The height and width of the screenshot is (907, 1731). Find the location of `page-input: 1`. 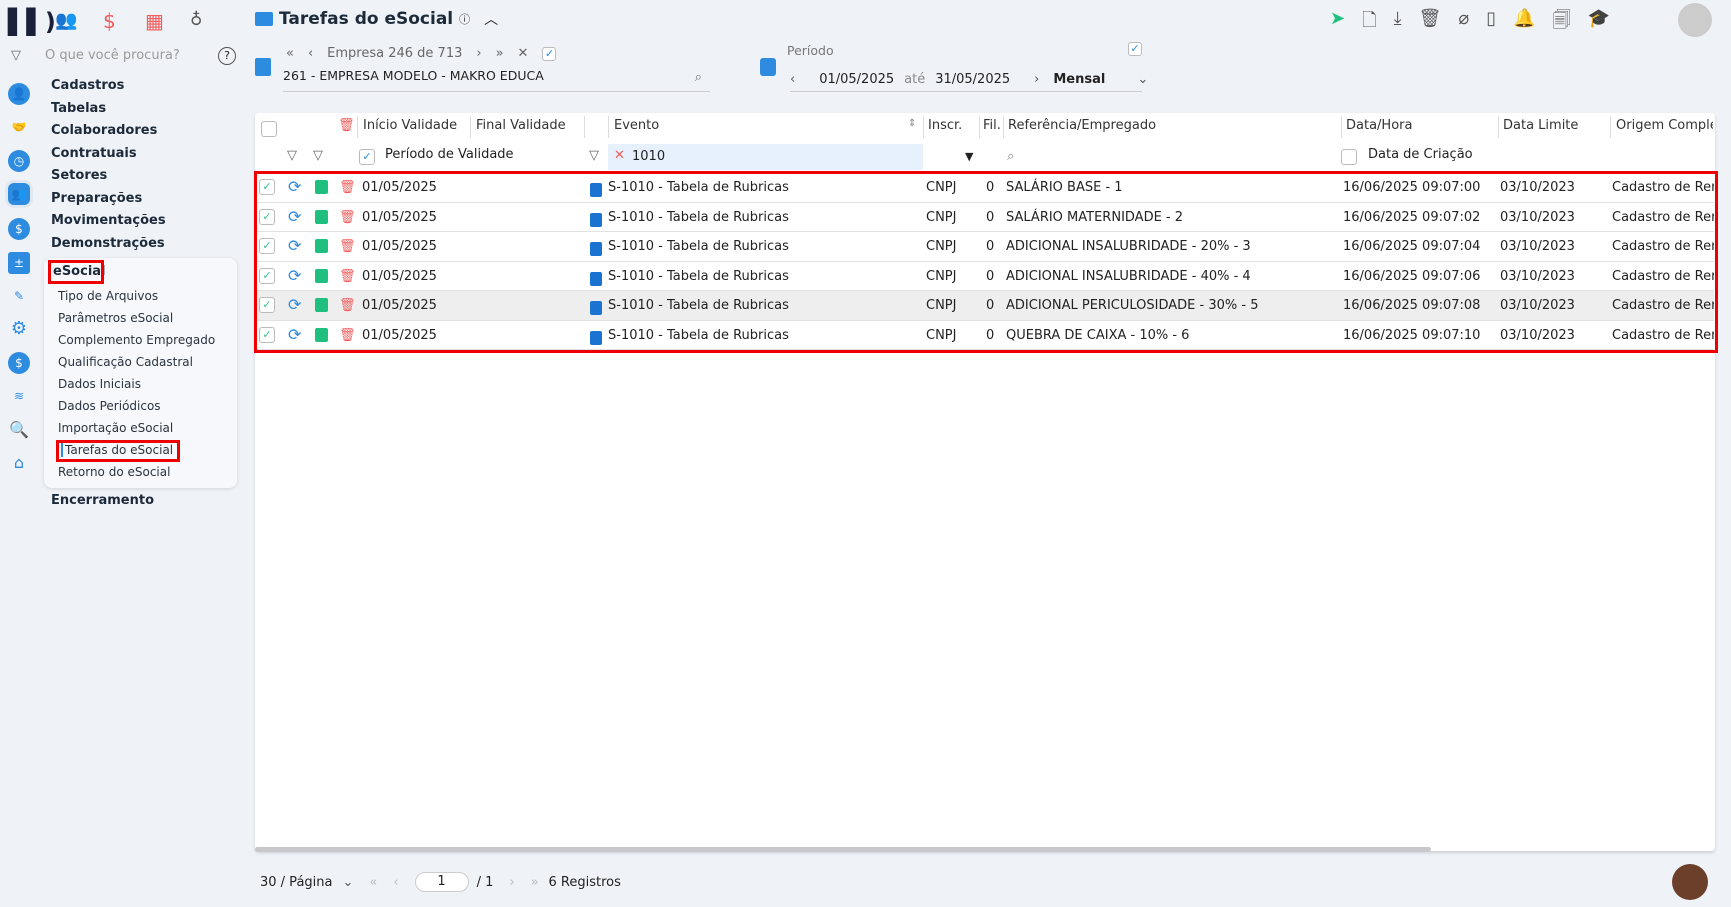

page-input: 1 is located at coordinates (441, 882).